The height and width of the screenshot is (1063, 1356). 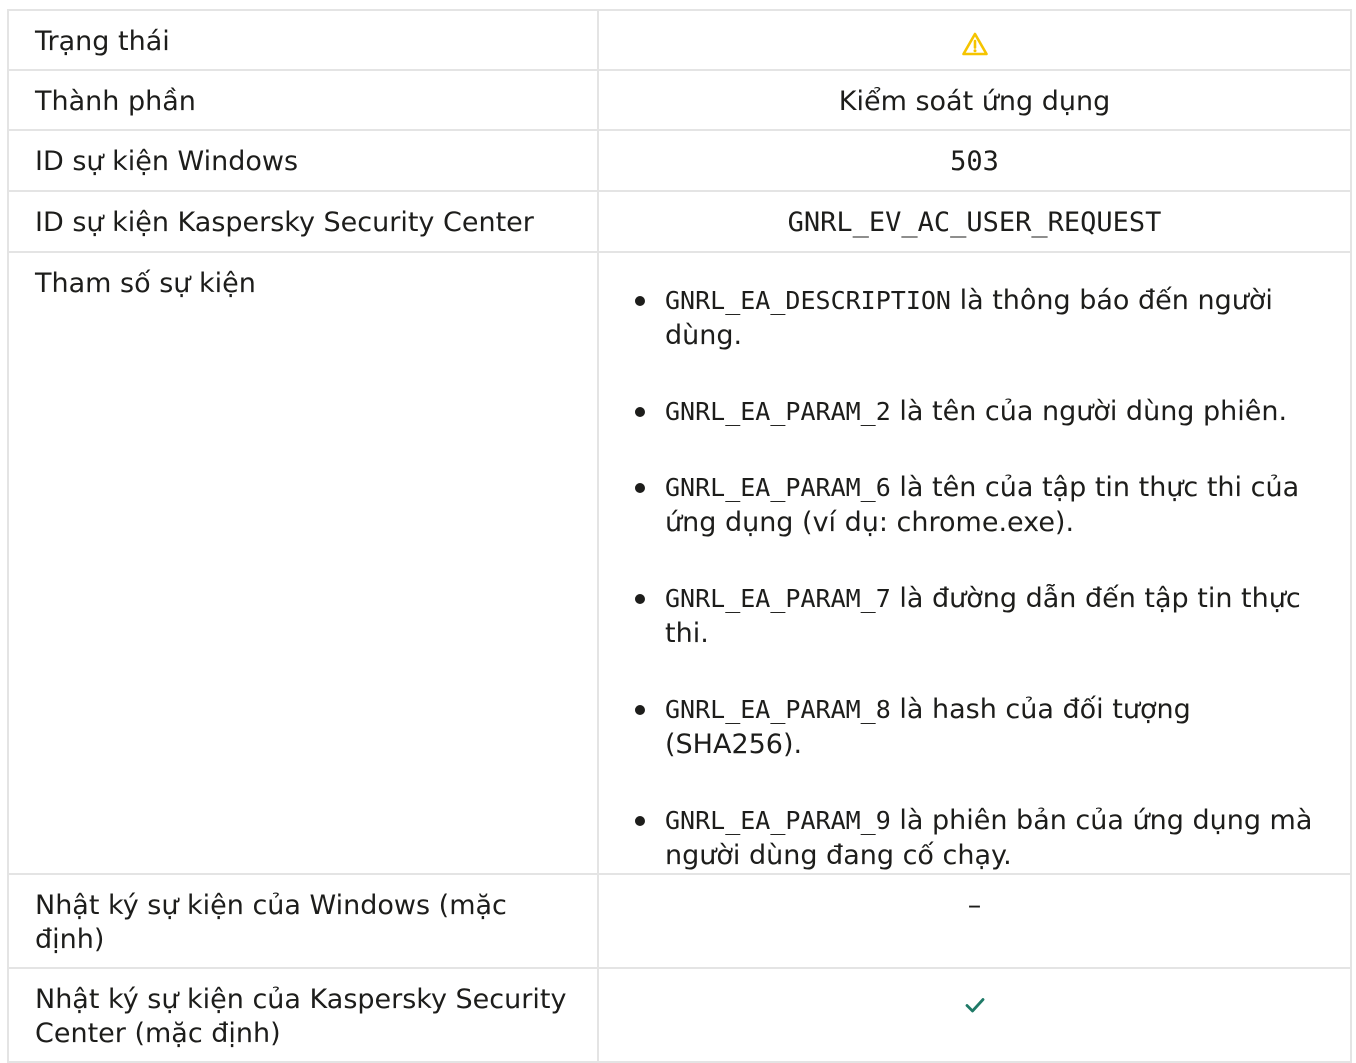 What do you see at coordinates (974, 160) in the screenshot?
I see `row-value-windows-event-id: 503` at bounding box center [974, 160].